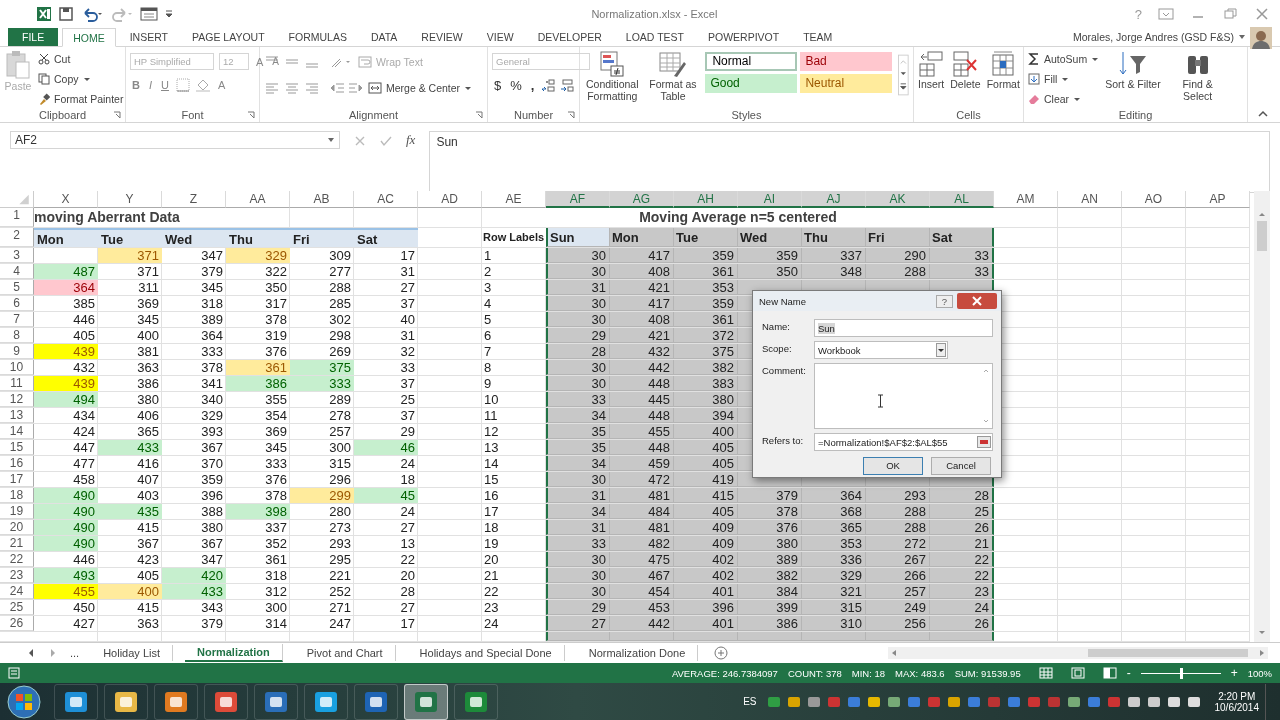 The image size is (1280, 720). Describe the element at coordinates (182, 85) in the screenshot. I see `borders-icon` at that location.